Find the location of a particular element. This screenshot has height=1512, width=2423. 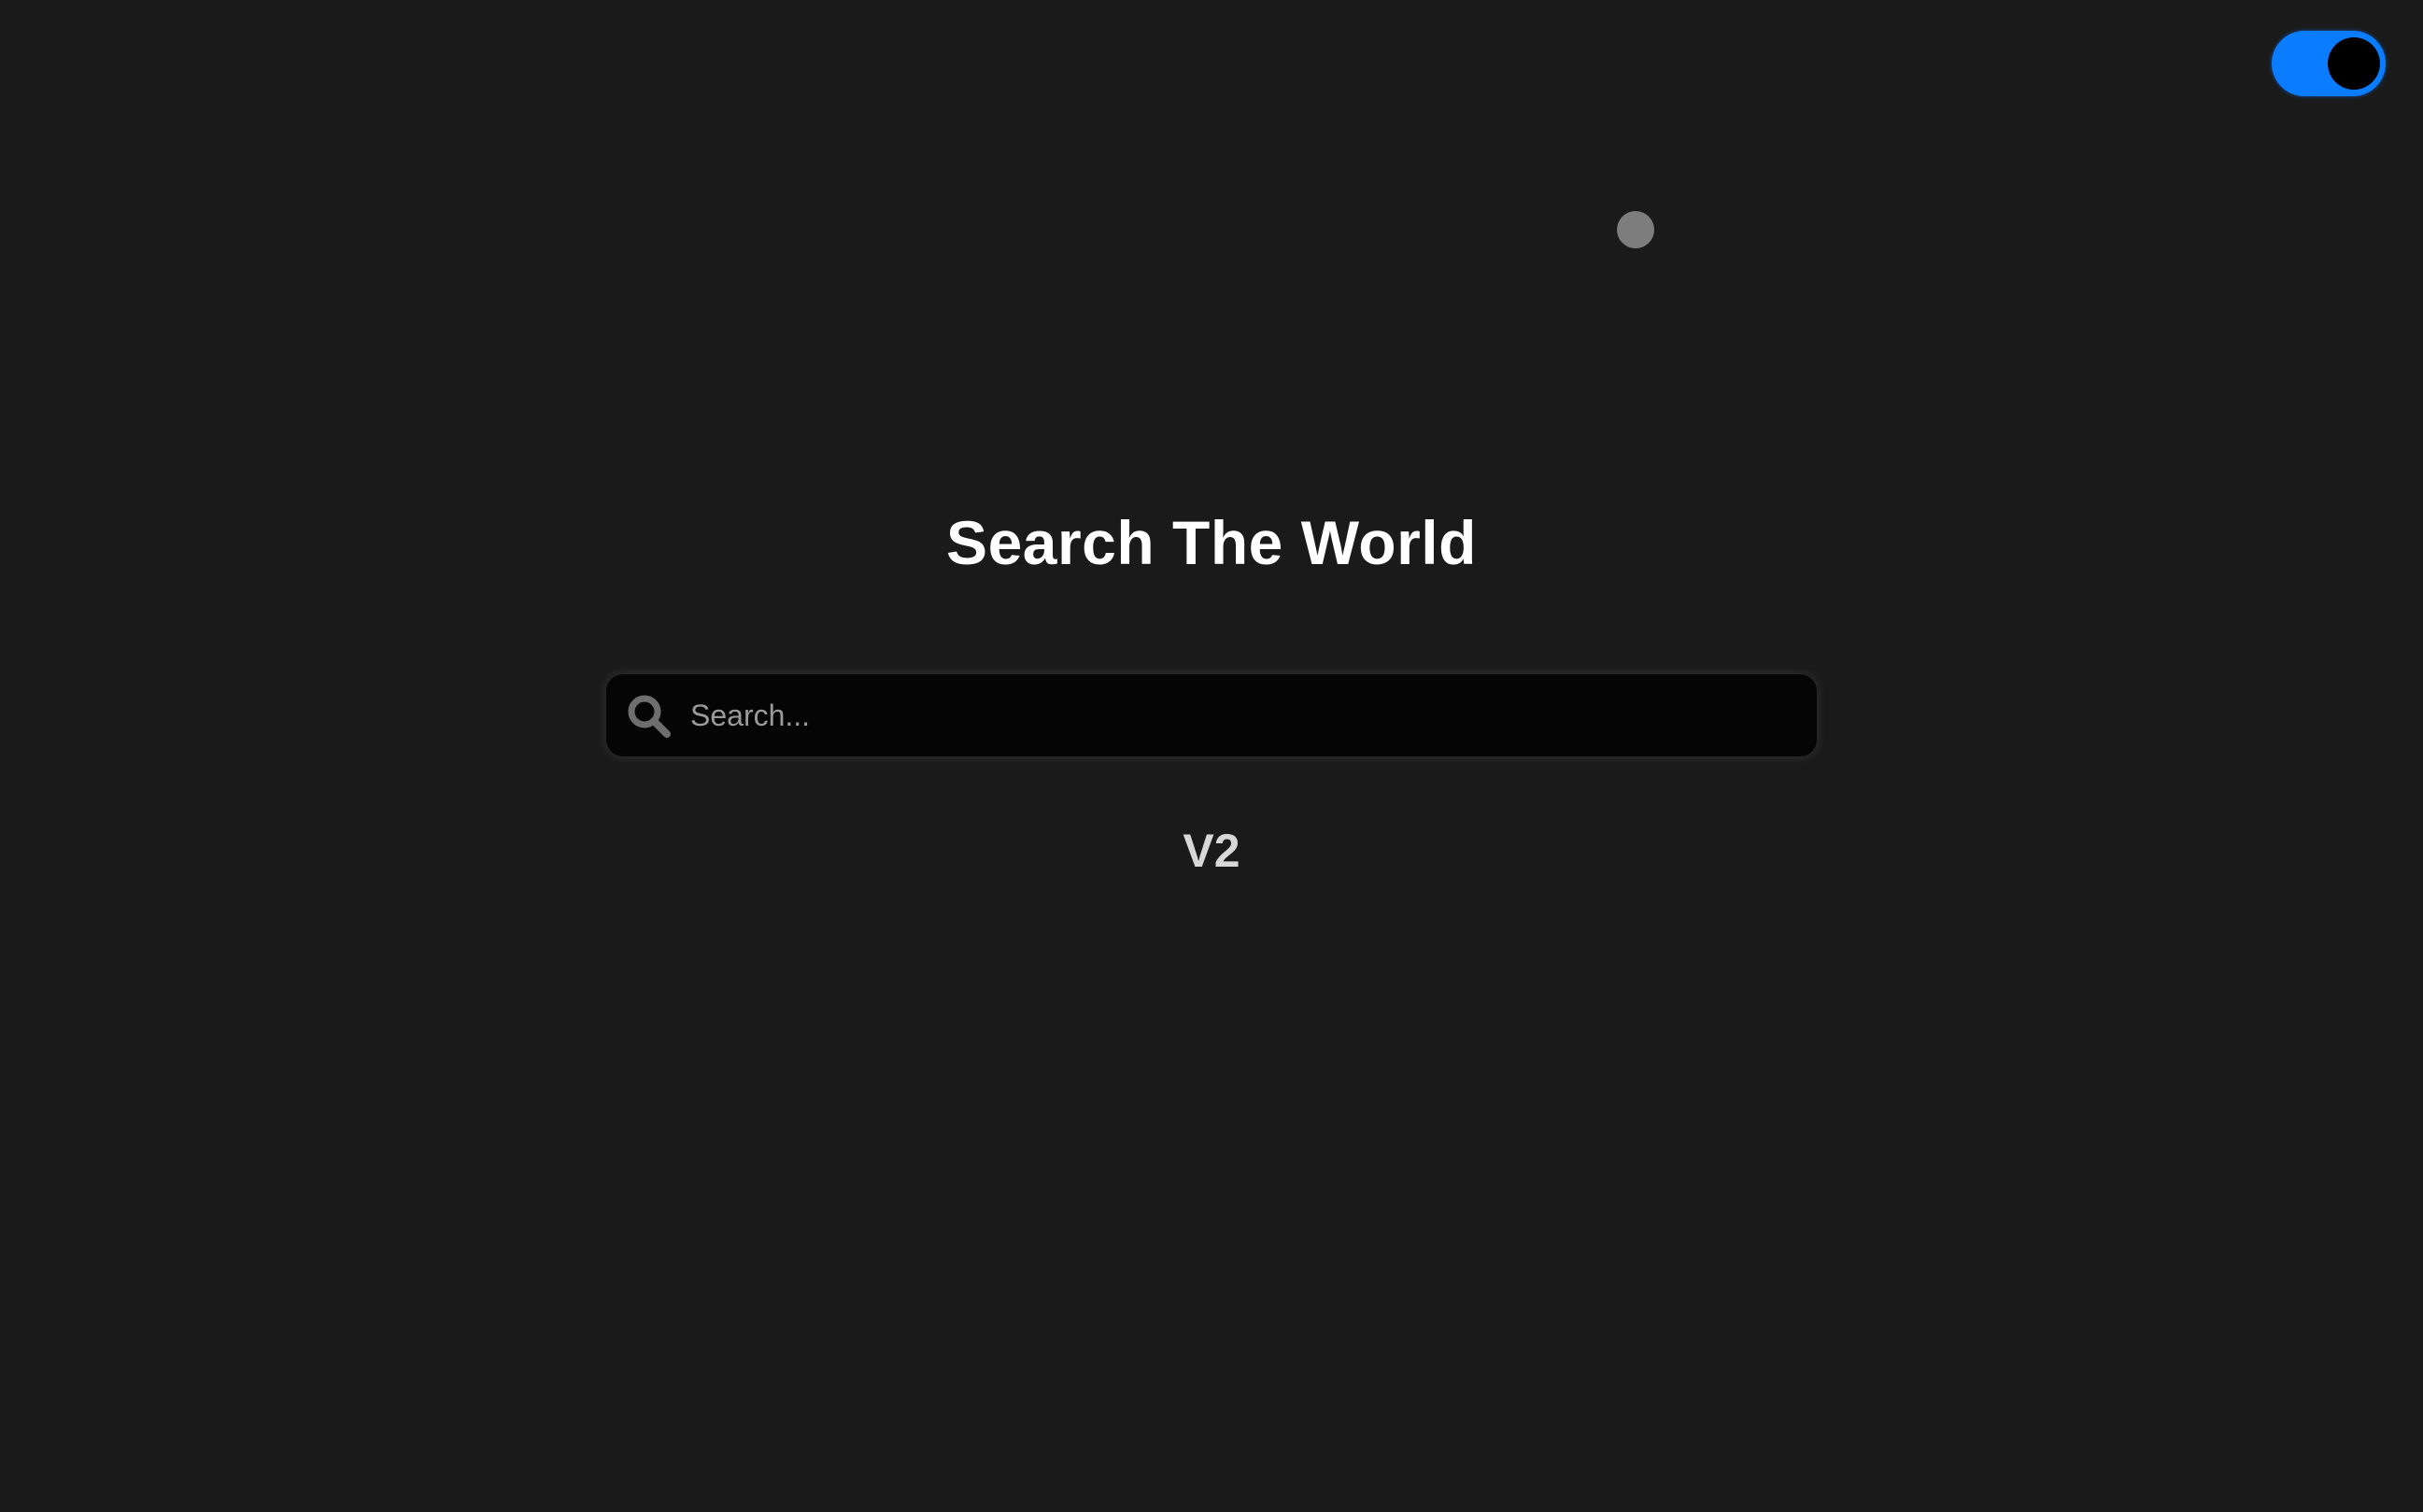

version-label: V2 is located at coordinates (1211, 851).